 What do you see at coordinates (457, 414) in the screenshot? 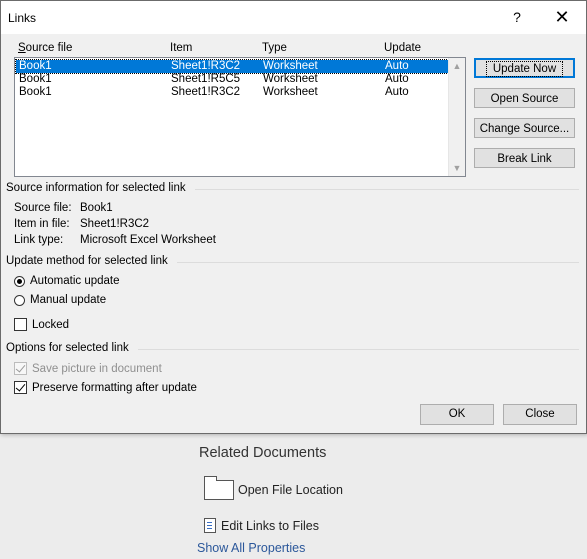
I see `ok-button: OK` at bounding box center [457, 414].